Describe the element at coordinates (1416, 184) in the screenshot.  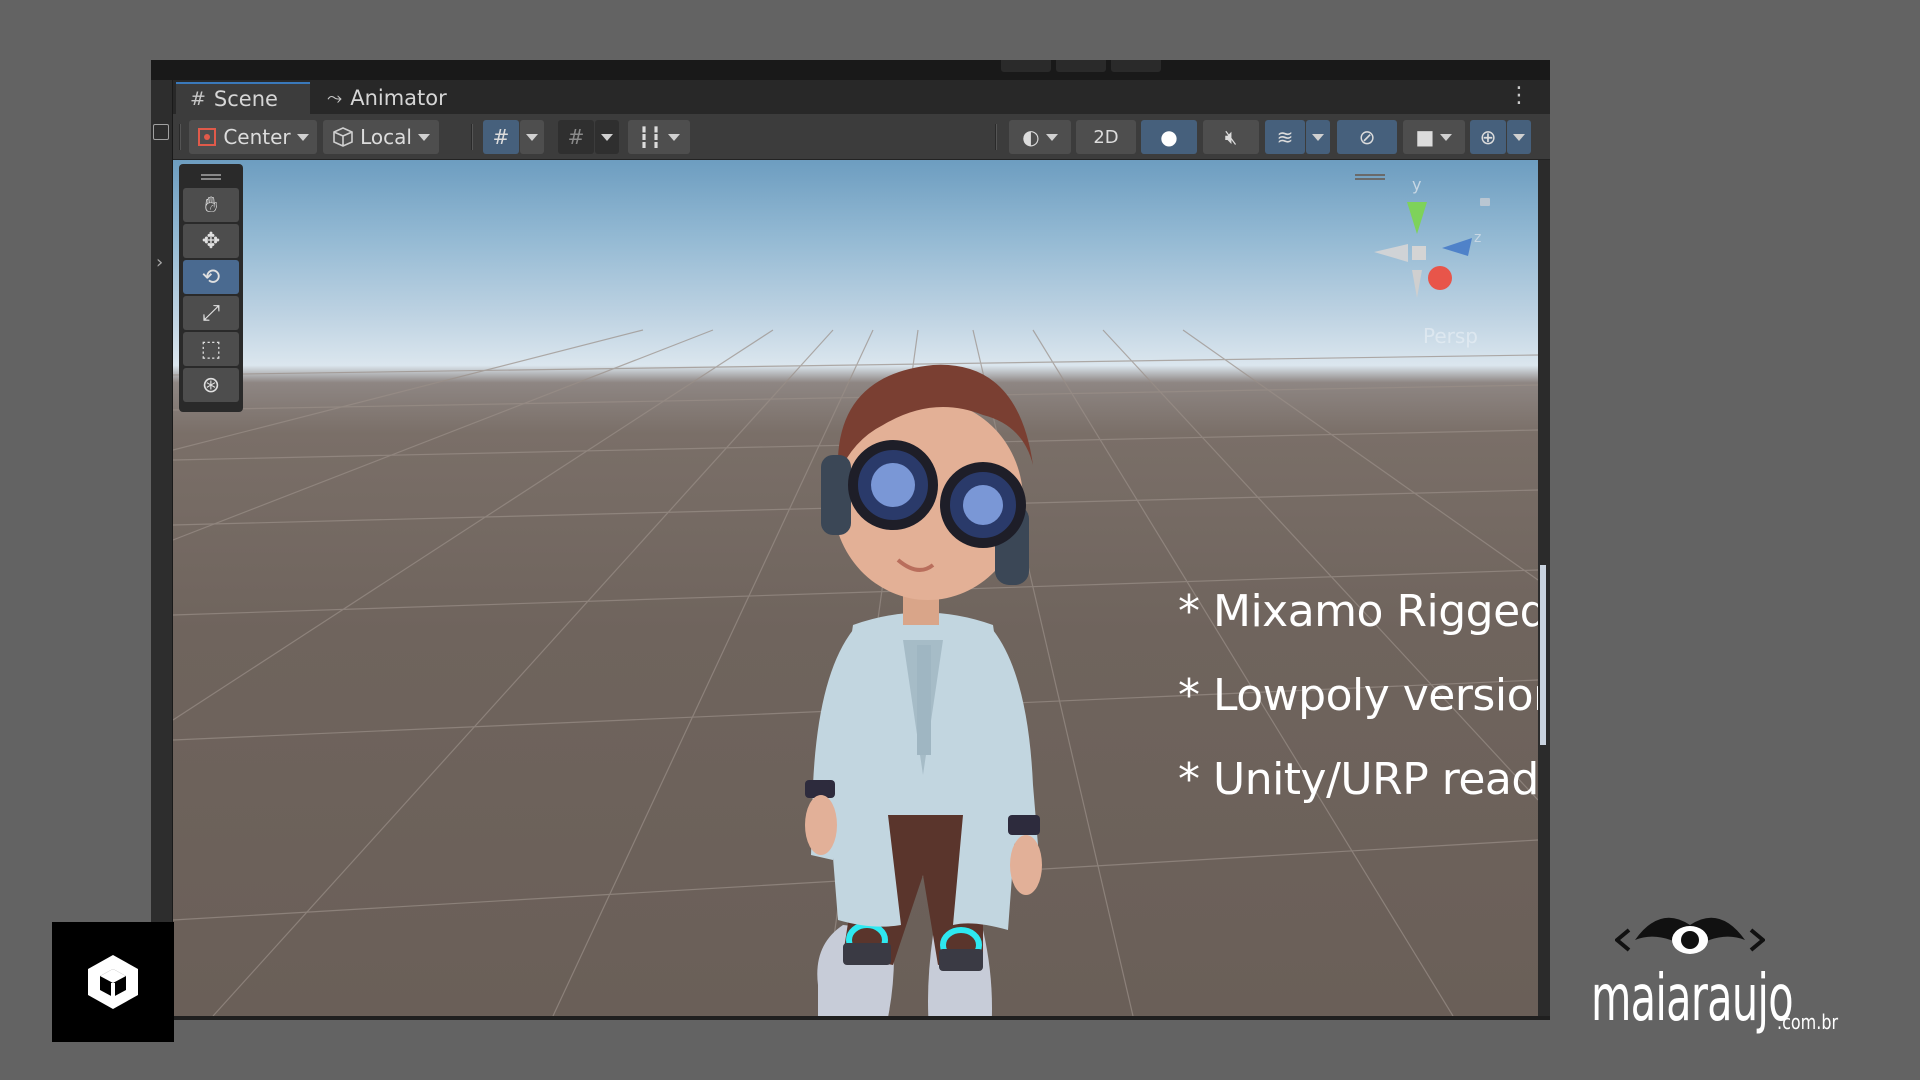
I see `gizmo-y-label: y` at that location.